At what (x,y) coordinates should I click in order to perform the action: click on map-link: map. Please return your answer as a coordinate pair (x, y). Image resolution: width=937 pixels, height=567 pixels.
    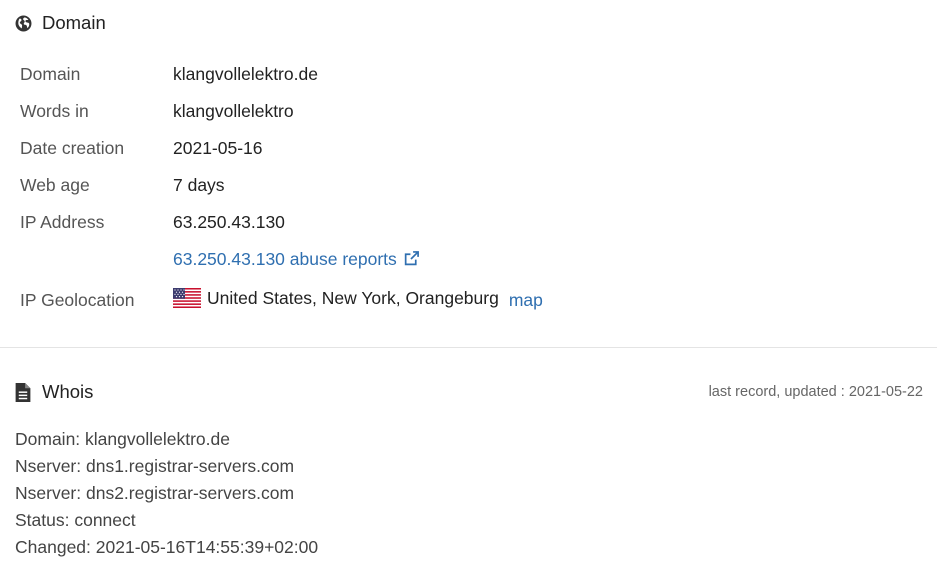
    Looking at the image, I should click on (526, 300).